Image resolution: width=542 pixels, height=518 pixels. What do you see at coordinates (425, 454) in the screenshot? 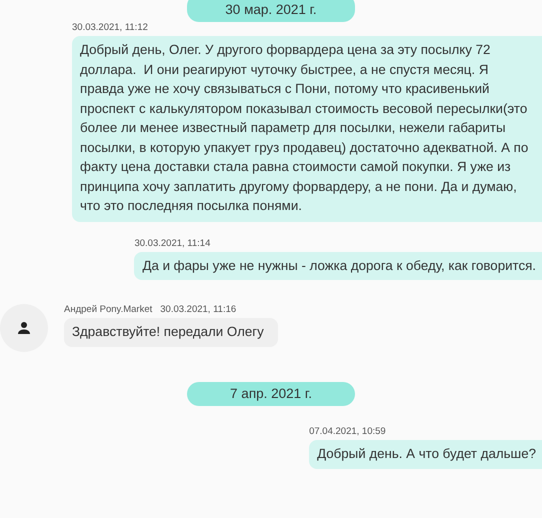
I see `message-bubble: Добрый день. А что будет дальше?` at bounding box center [425, 454].